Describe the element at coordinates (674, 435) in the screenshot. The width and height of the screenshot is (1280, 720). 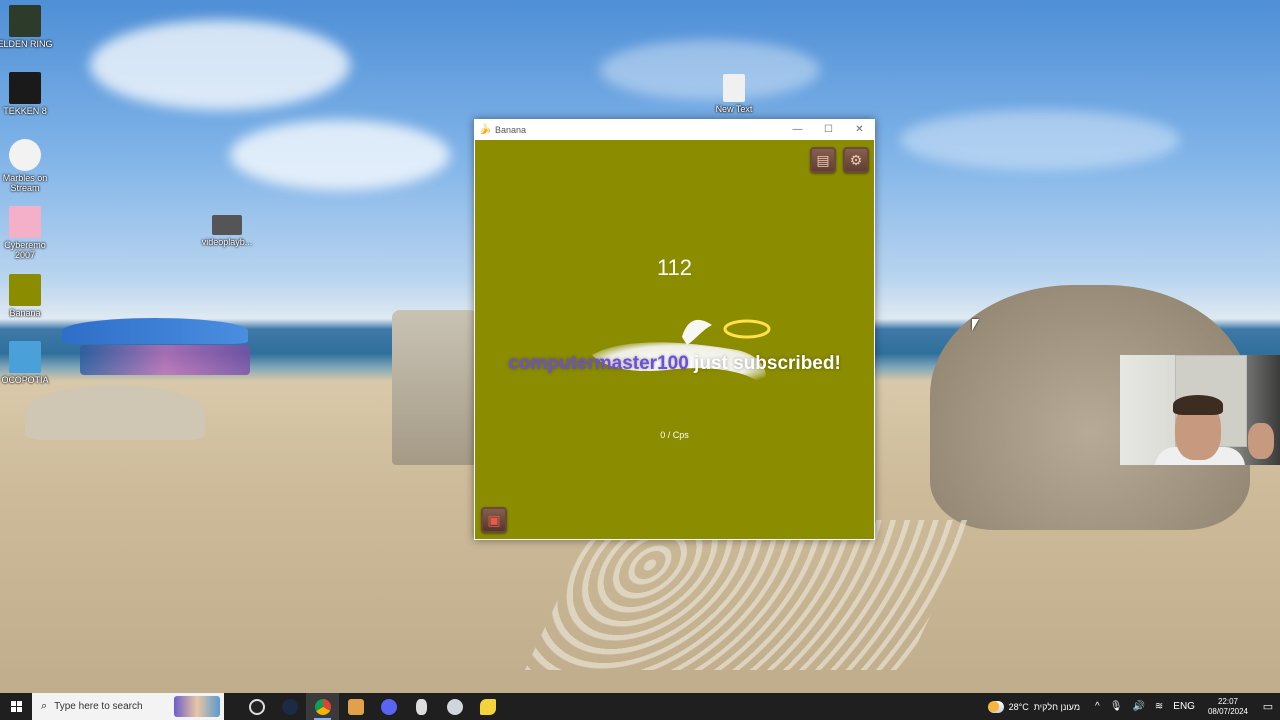
I see `cps-counter: 0 / Cps` at that location.